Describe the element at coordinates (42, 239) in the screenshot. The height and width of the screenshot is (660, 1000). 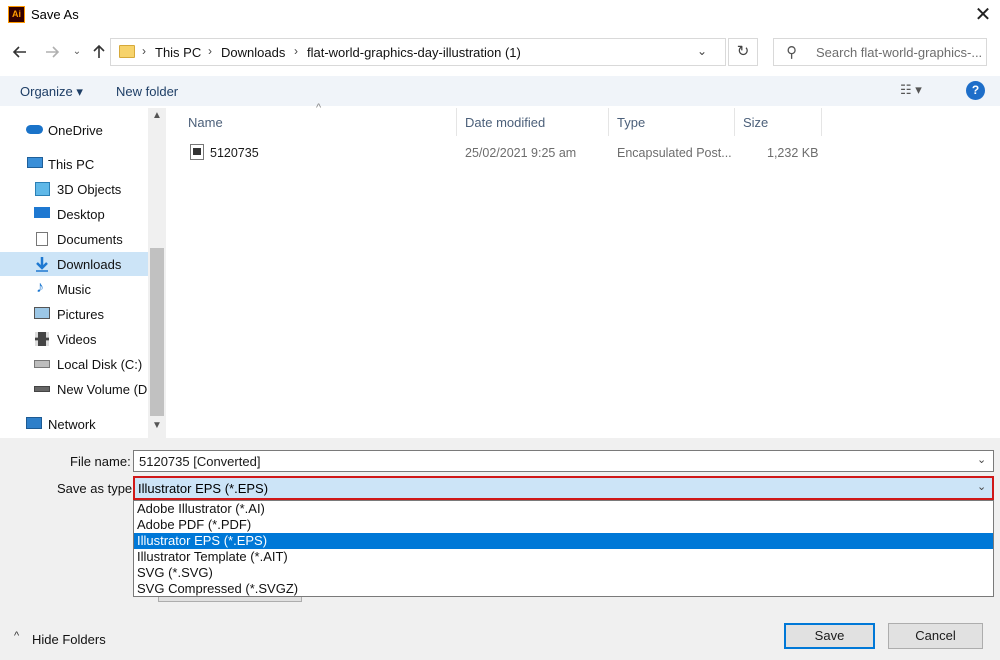
I see `document-icon` at that location.